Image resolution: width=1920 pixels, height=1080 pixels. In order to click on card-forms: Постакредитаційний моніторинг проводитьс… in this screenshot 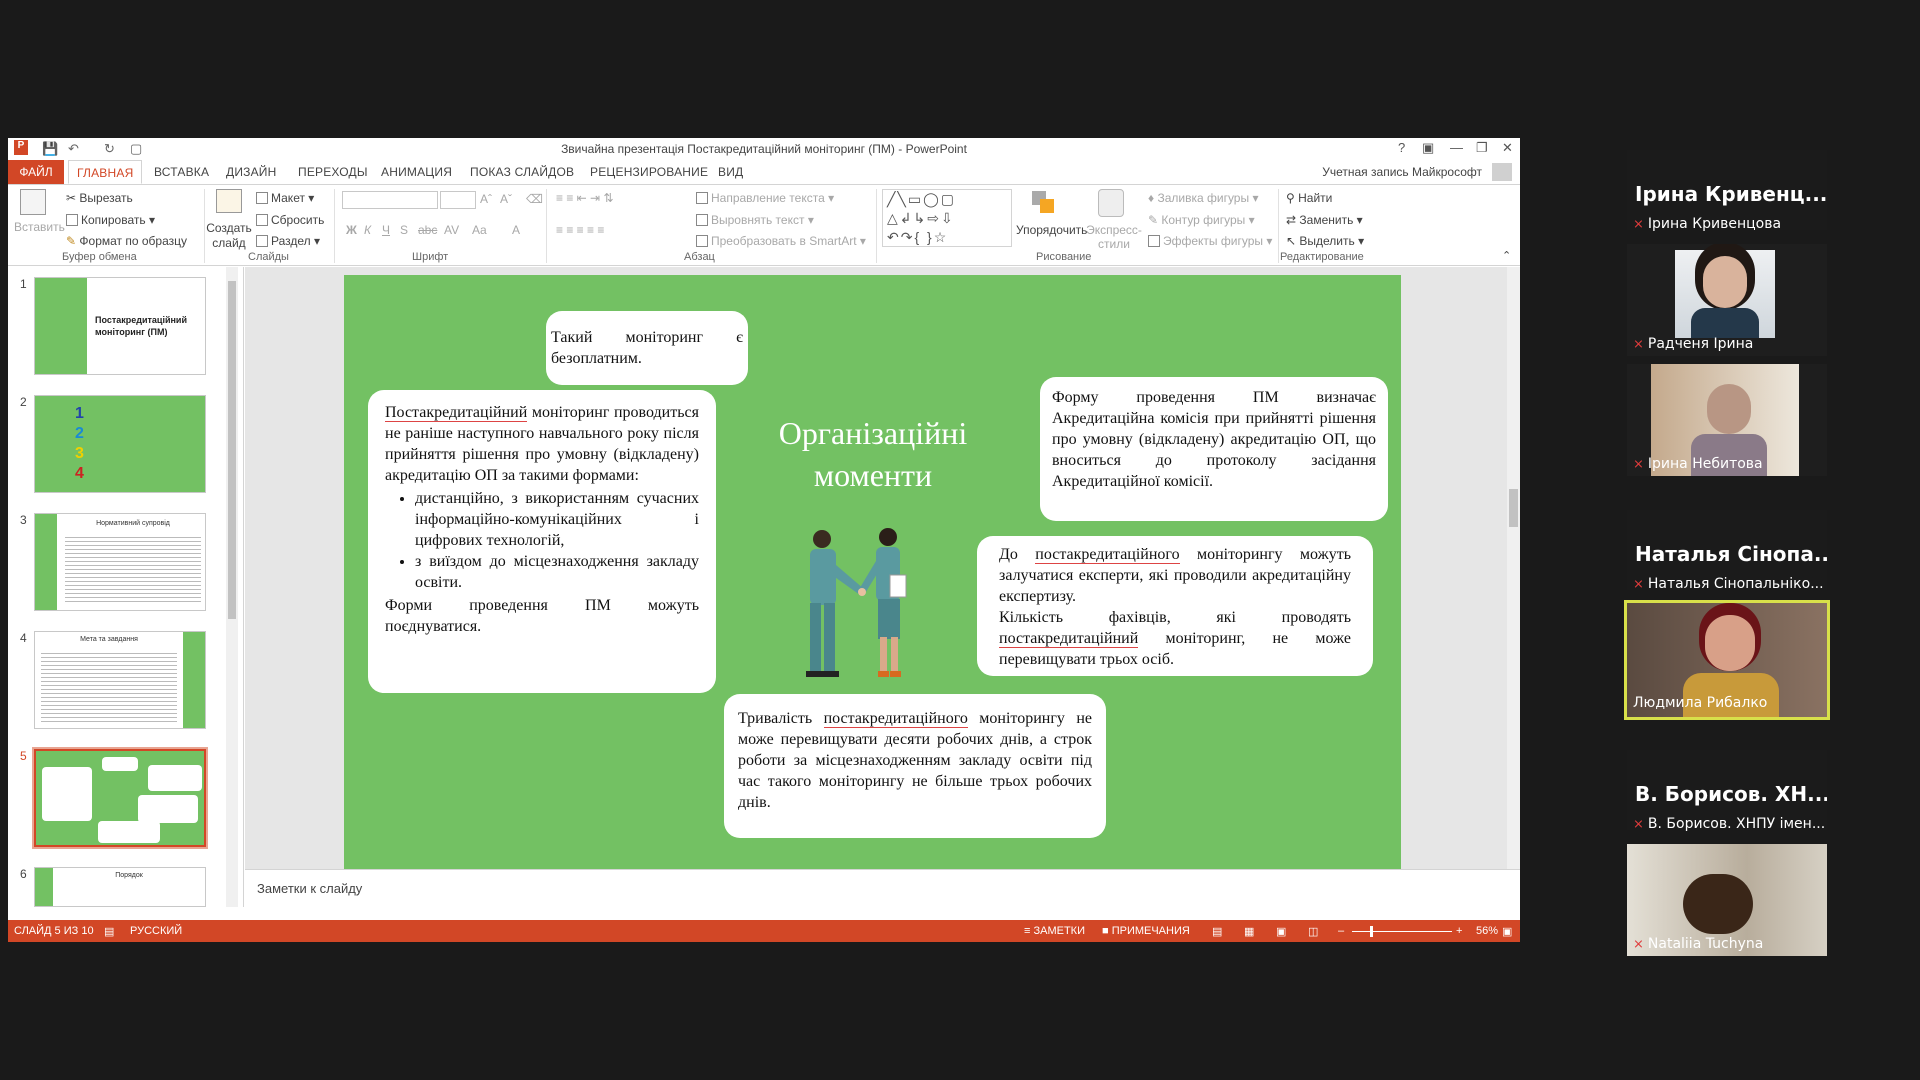, I will do `click(542, 541)`.